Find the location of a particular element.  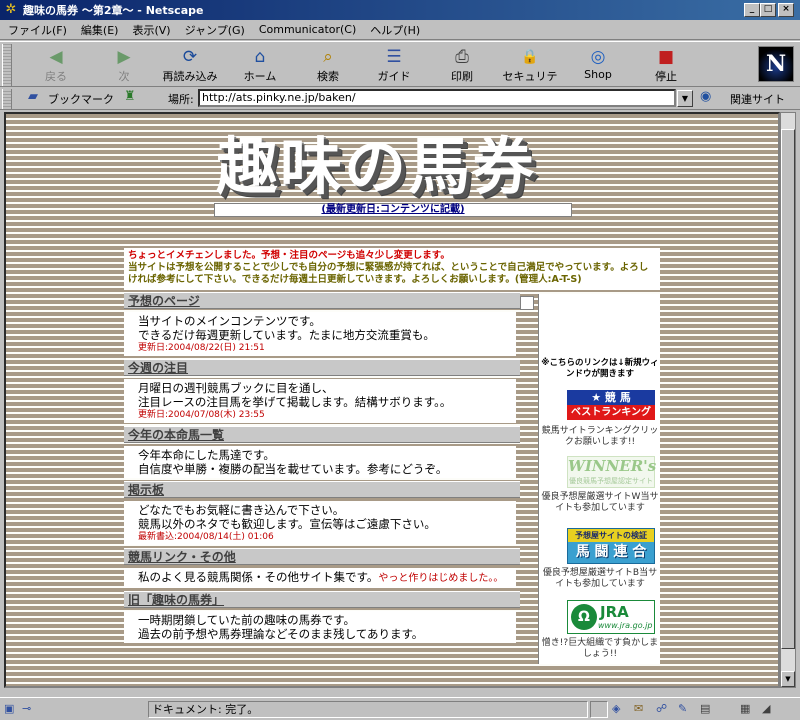

menu-help: ヘルプ(H) is located at coordinates (395, 30).